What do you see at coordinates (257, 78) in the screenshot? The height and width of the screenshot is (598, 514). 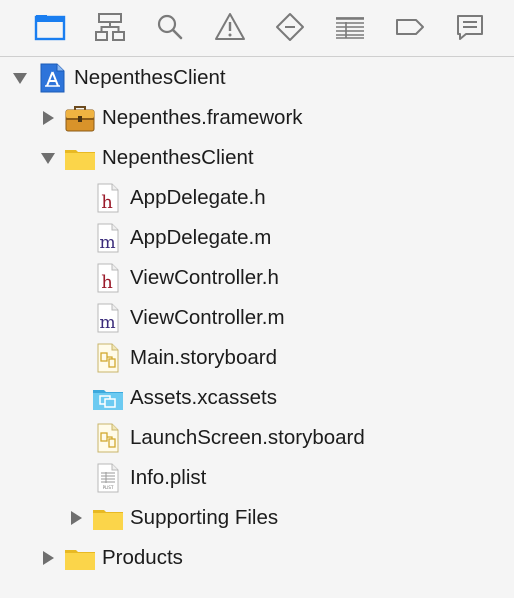 I see `tree-row-project: NepenthesClient` at bounding box center [257, 78].